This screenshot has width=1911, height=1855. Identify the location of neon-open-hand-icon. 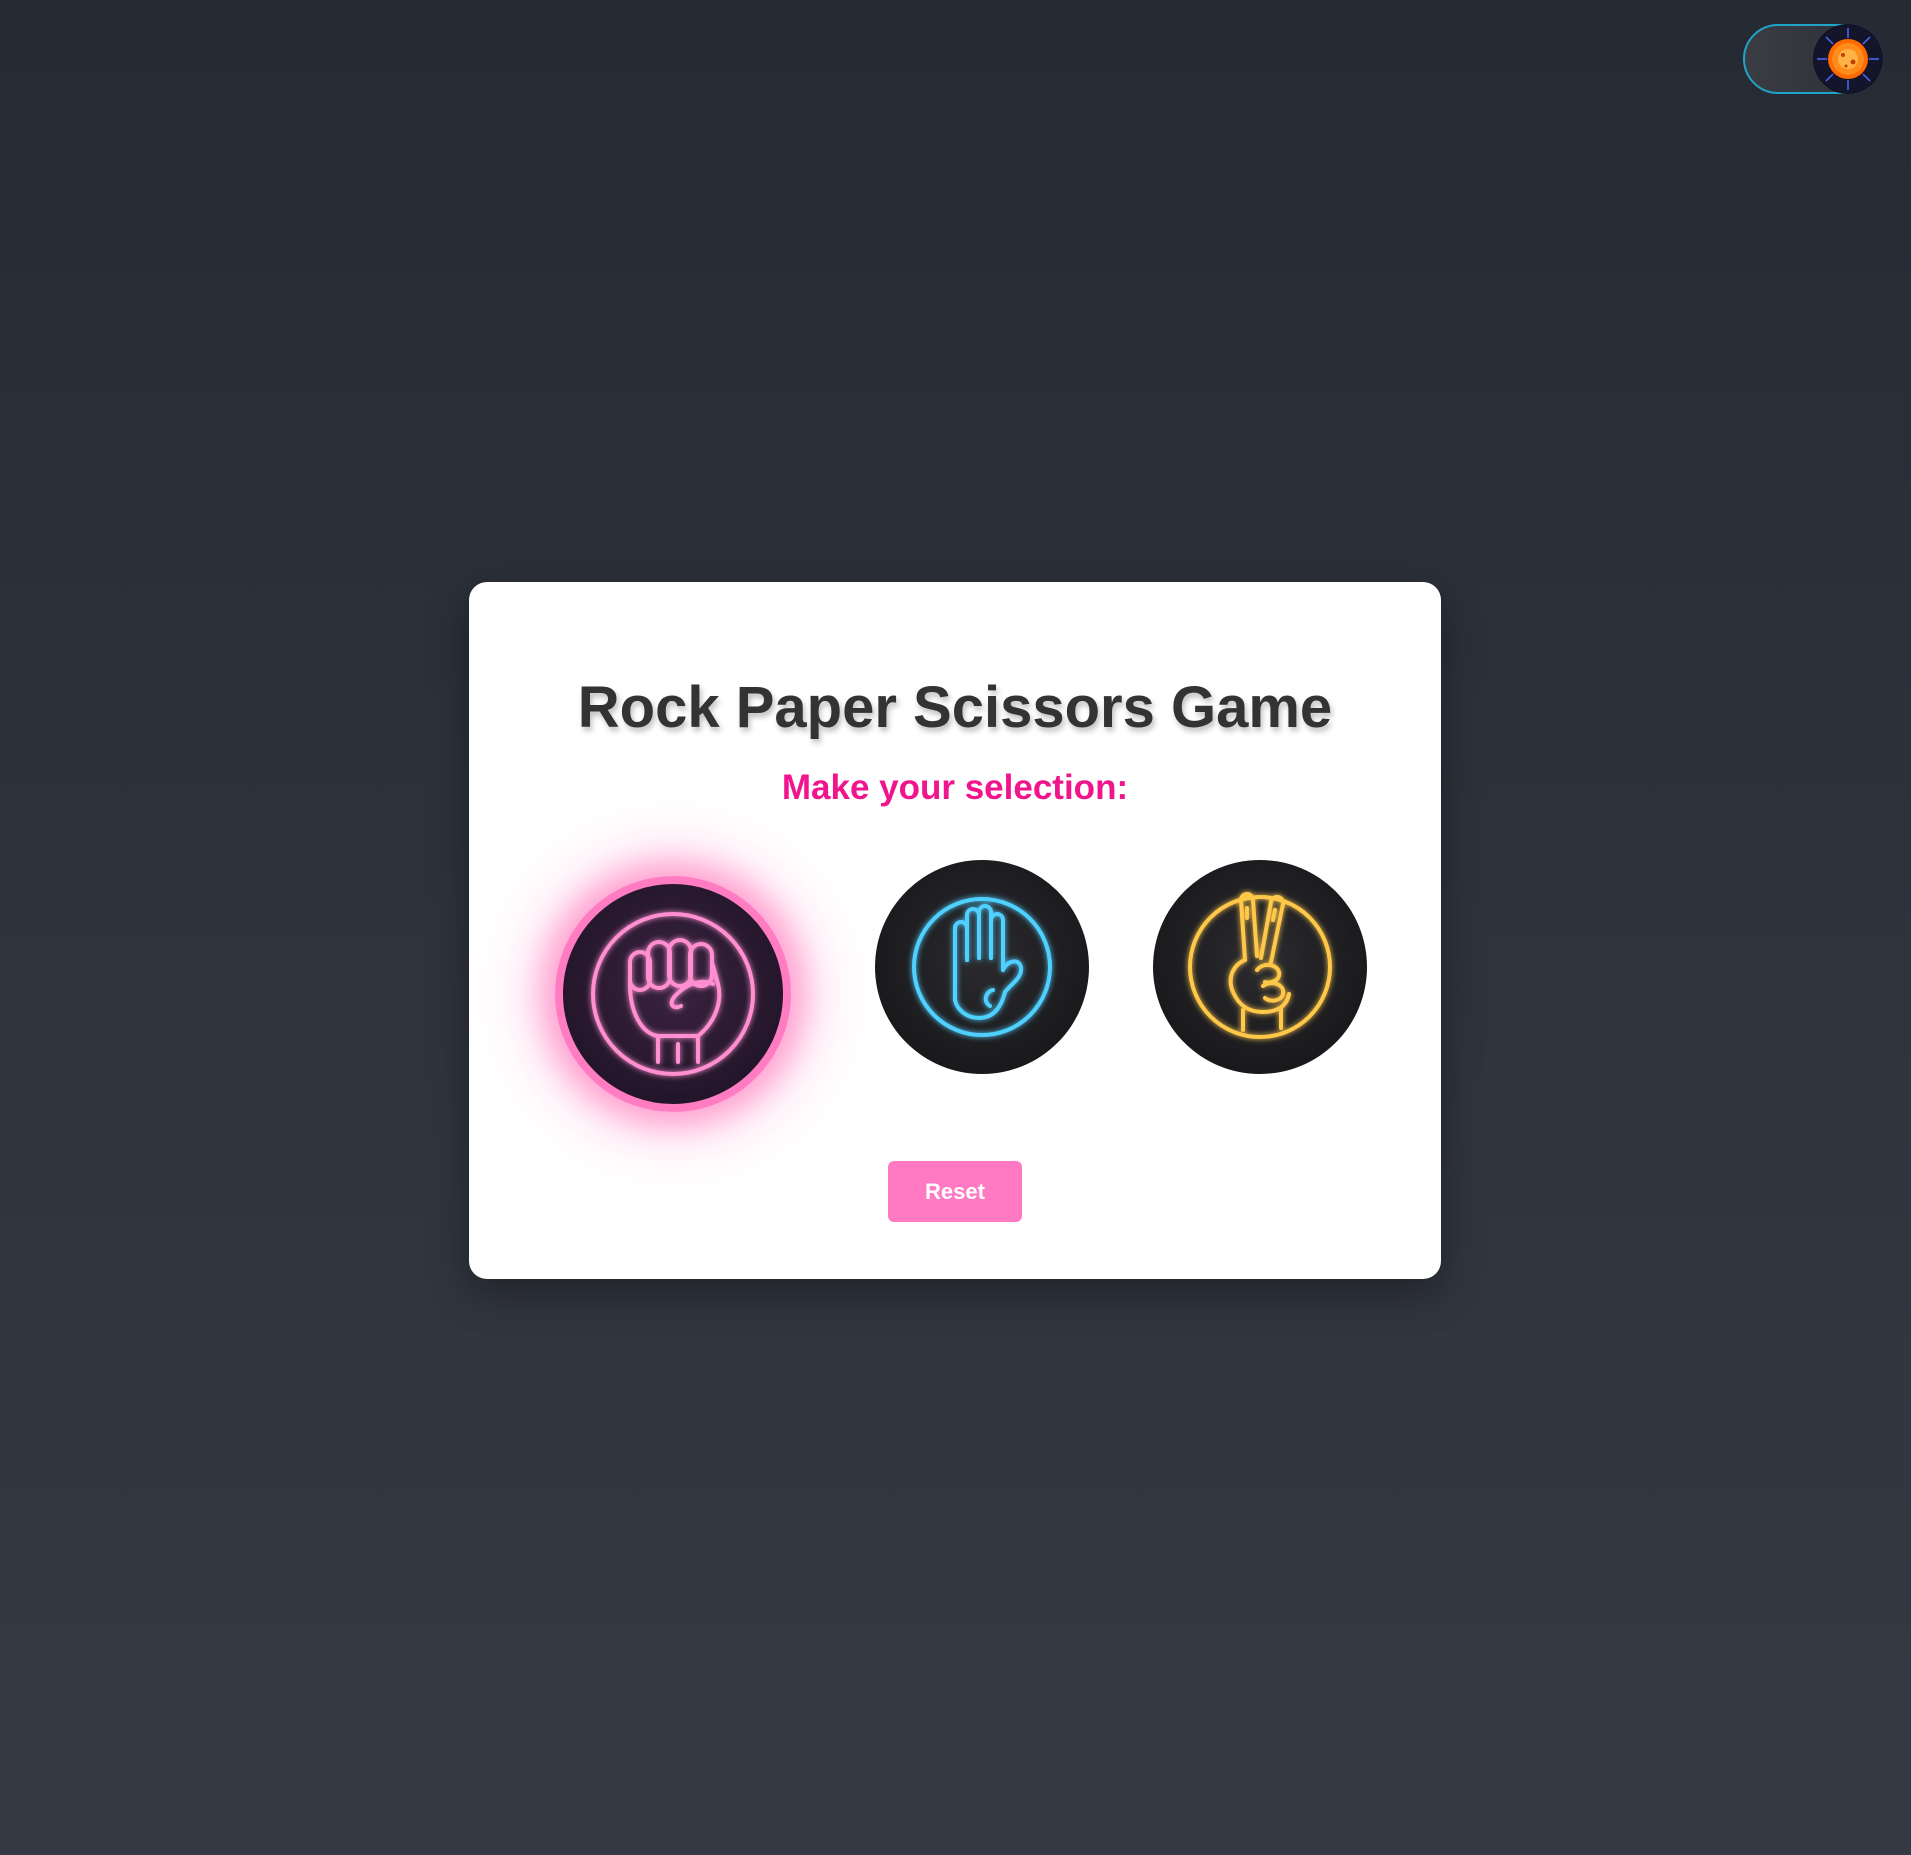
(982, 967).